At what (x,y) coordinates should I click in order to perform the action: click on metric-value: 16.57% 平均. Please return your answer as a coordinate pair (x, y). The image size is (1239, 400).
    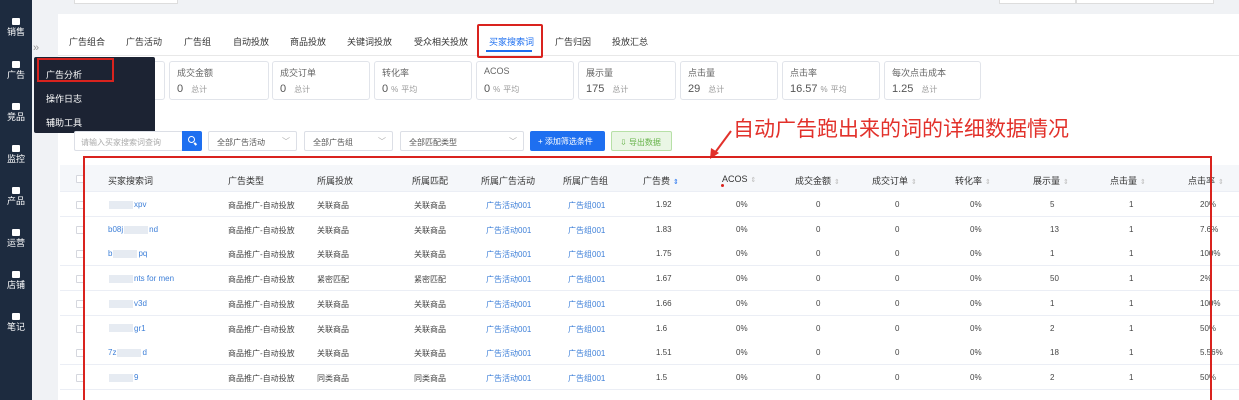
    Looking at the image, I should click on (818, 89).